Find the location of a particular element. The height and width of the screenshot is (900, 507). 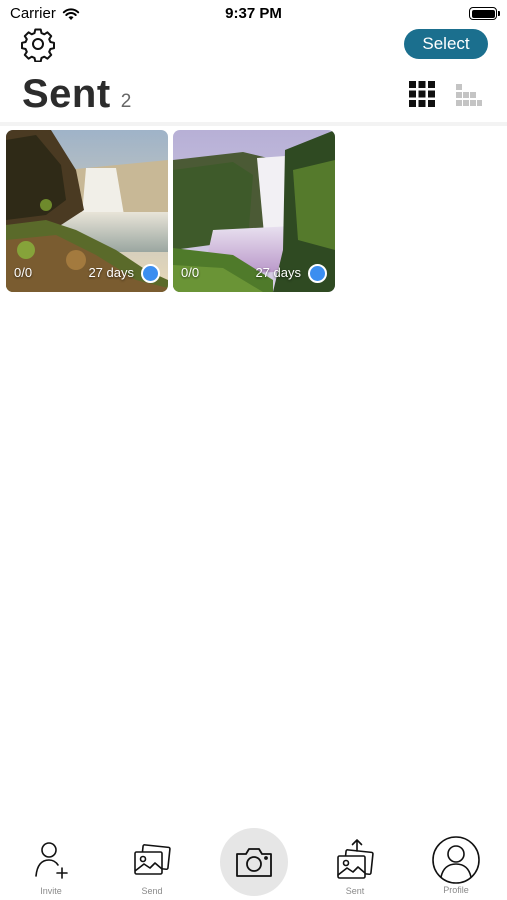

camera-icon is located at coordinates (254, 862).